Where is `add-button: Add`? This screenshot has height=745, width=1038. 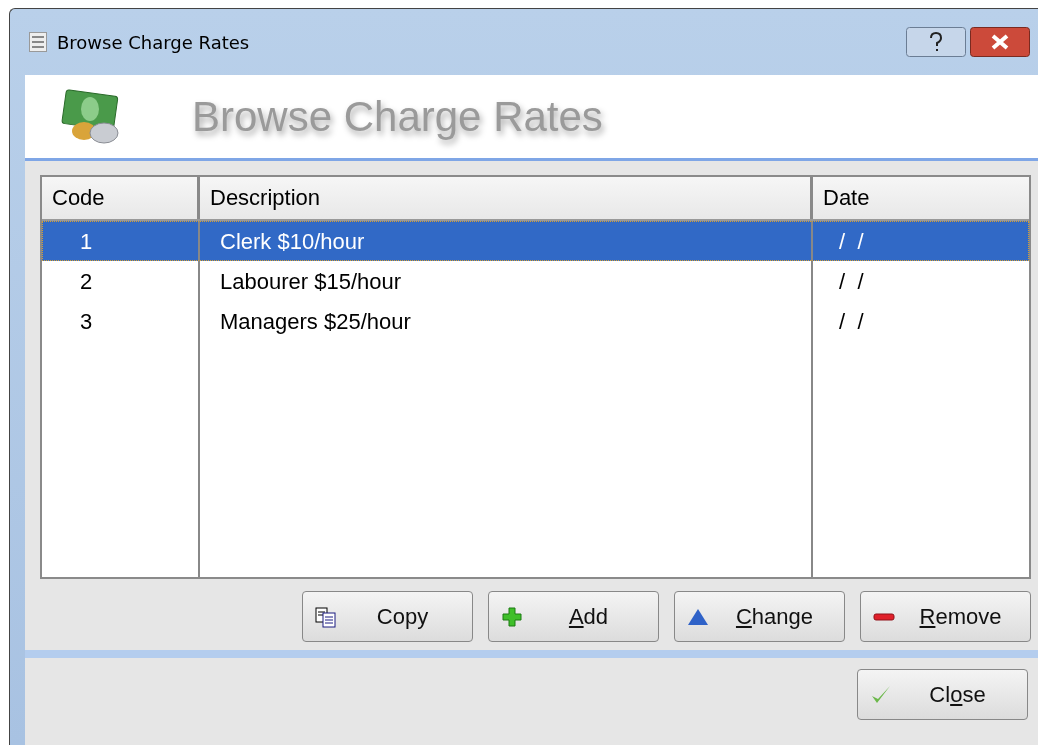
add-button: Add is located at coordinates (573, 616).